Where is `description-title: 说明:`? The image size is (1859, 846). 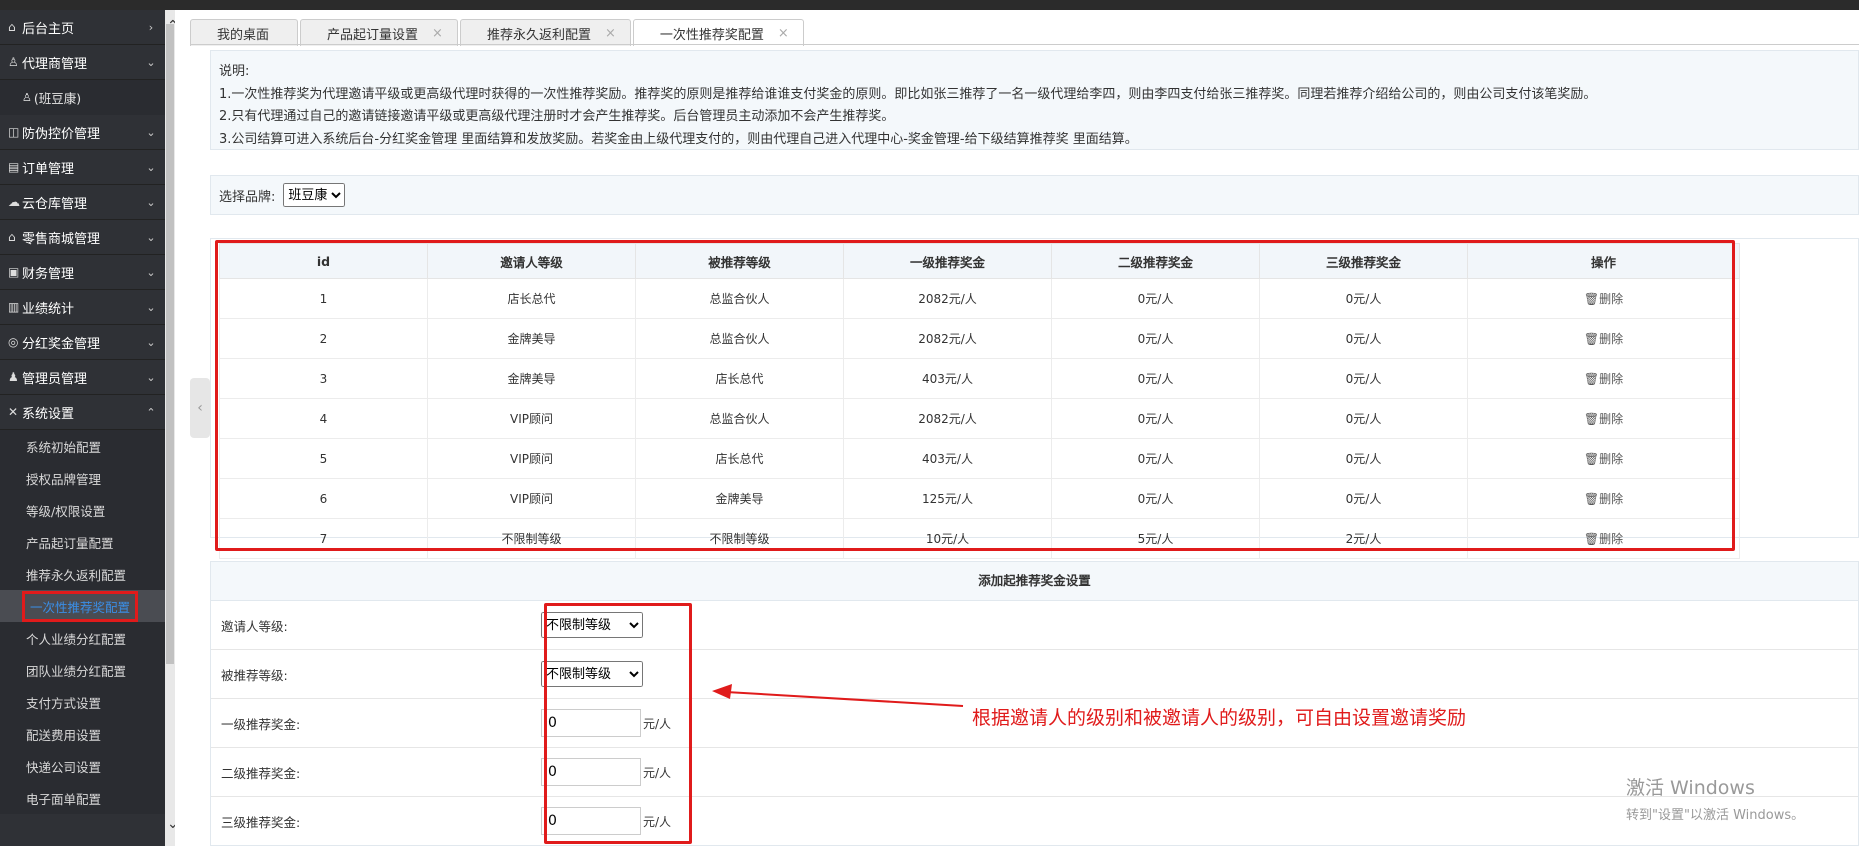 description-title: 说明: is located at coordinates (234, 71).